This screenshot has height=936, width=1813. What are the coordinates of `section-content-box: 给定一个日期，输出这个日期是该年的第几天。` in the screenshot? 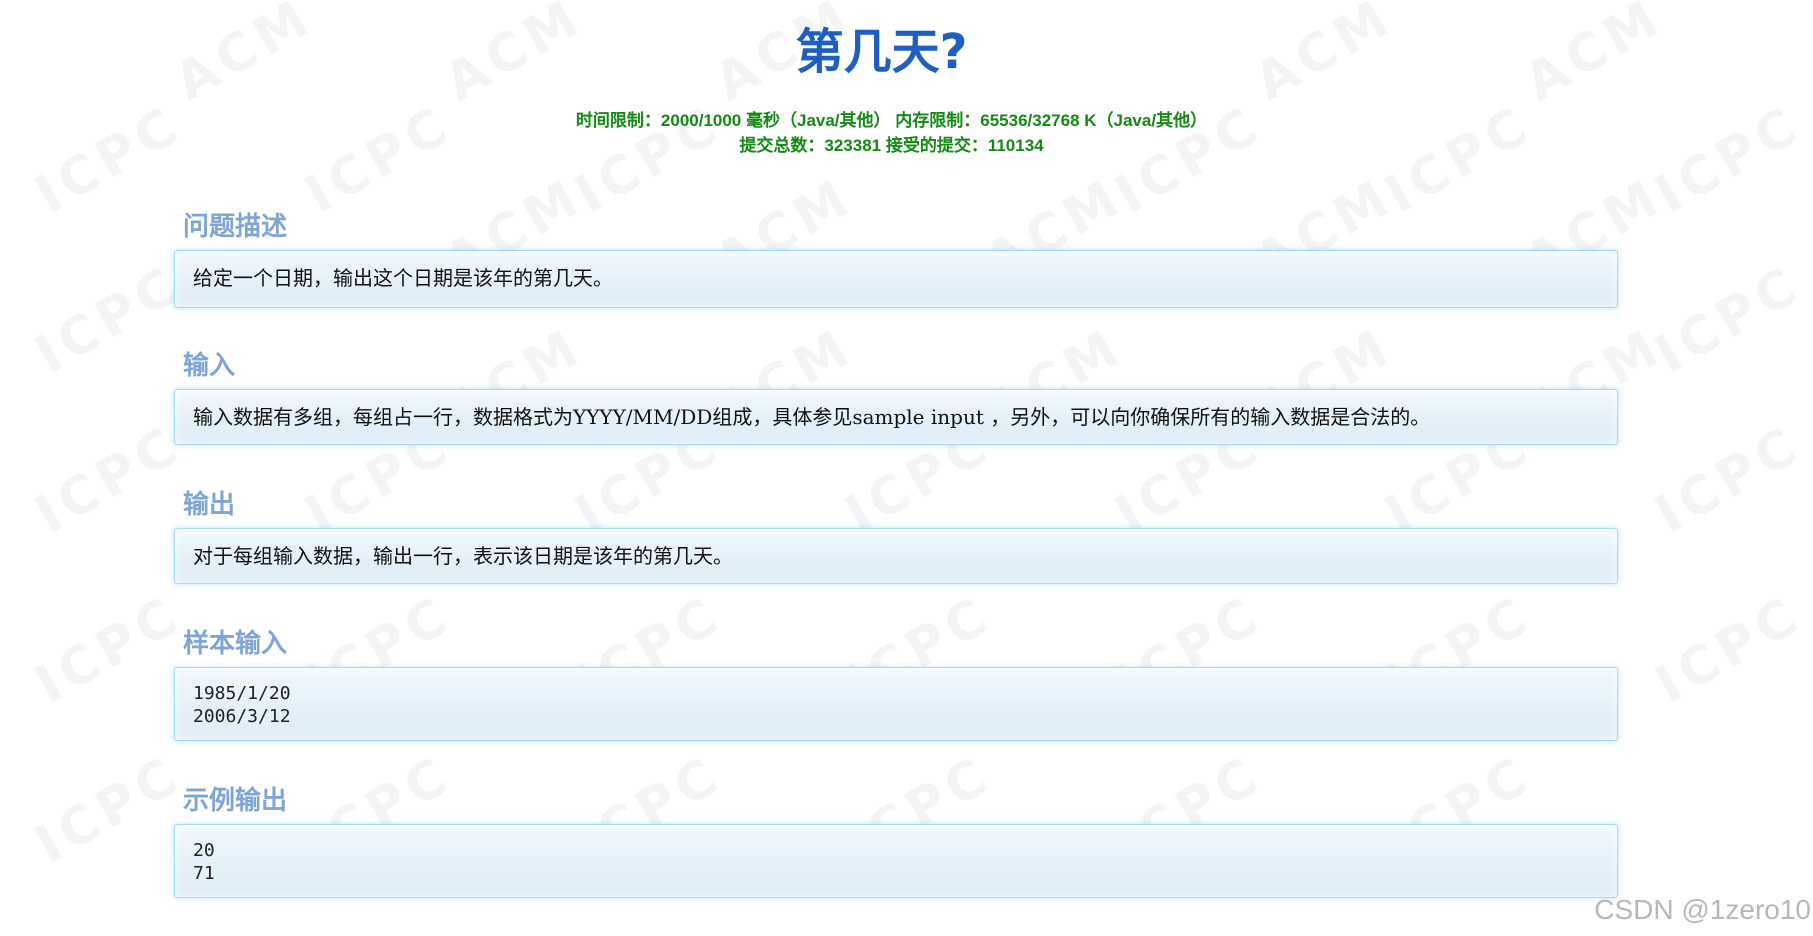 It's located at (896, 279).